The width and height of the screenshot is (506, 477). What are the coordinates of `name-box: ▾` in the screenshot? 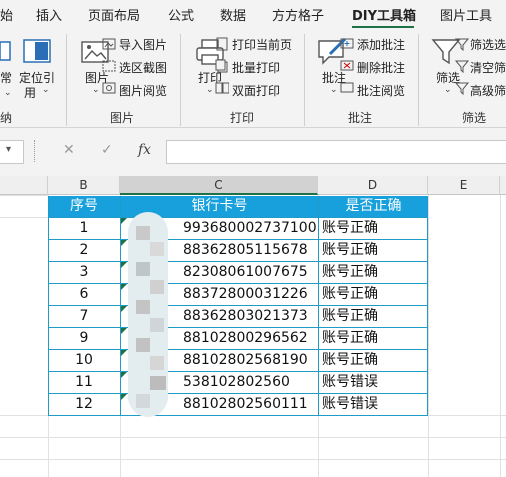 It's located at (12, 152).